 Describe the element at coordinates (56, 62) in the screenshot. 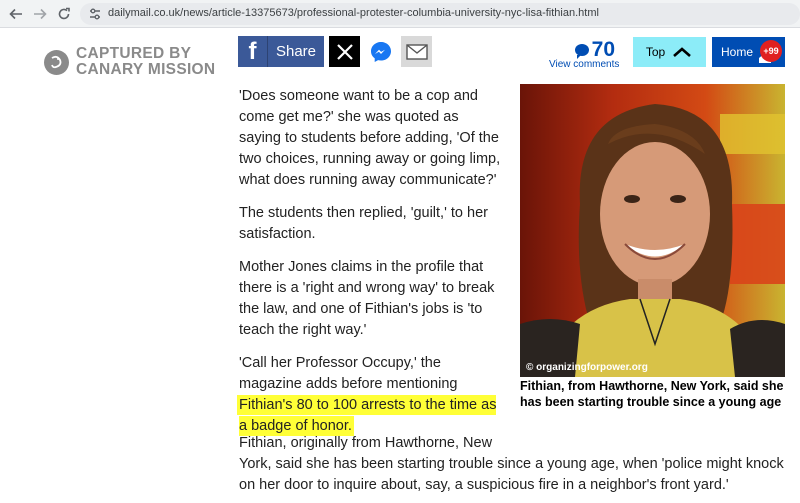

I see `canary-logo-icon` at that location.